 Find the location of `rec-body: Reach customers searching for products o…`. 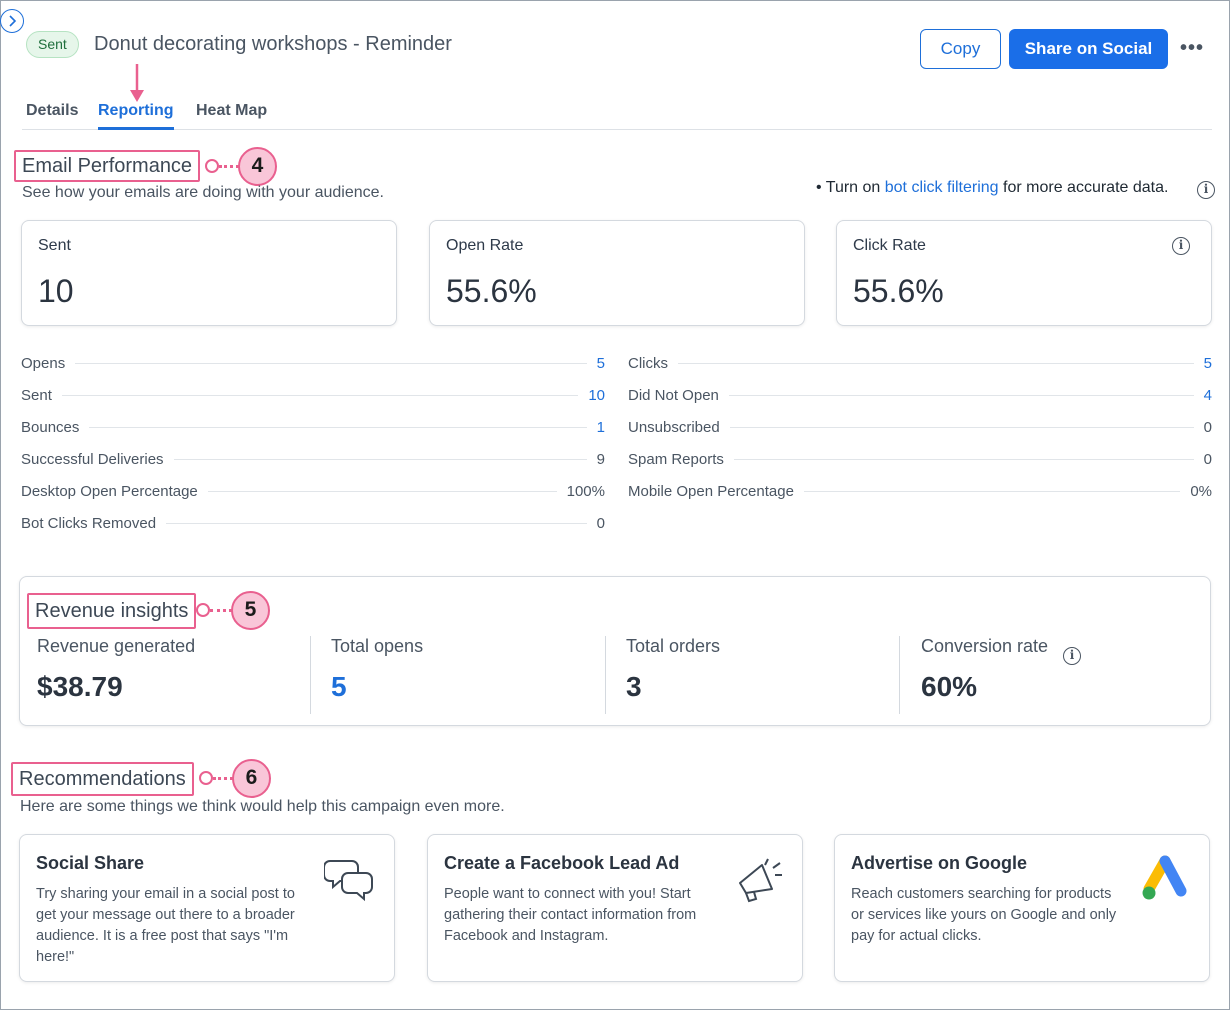

rec-body: Reach customers searching for products o… is located at coordinates (984, 915).